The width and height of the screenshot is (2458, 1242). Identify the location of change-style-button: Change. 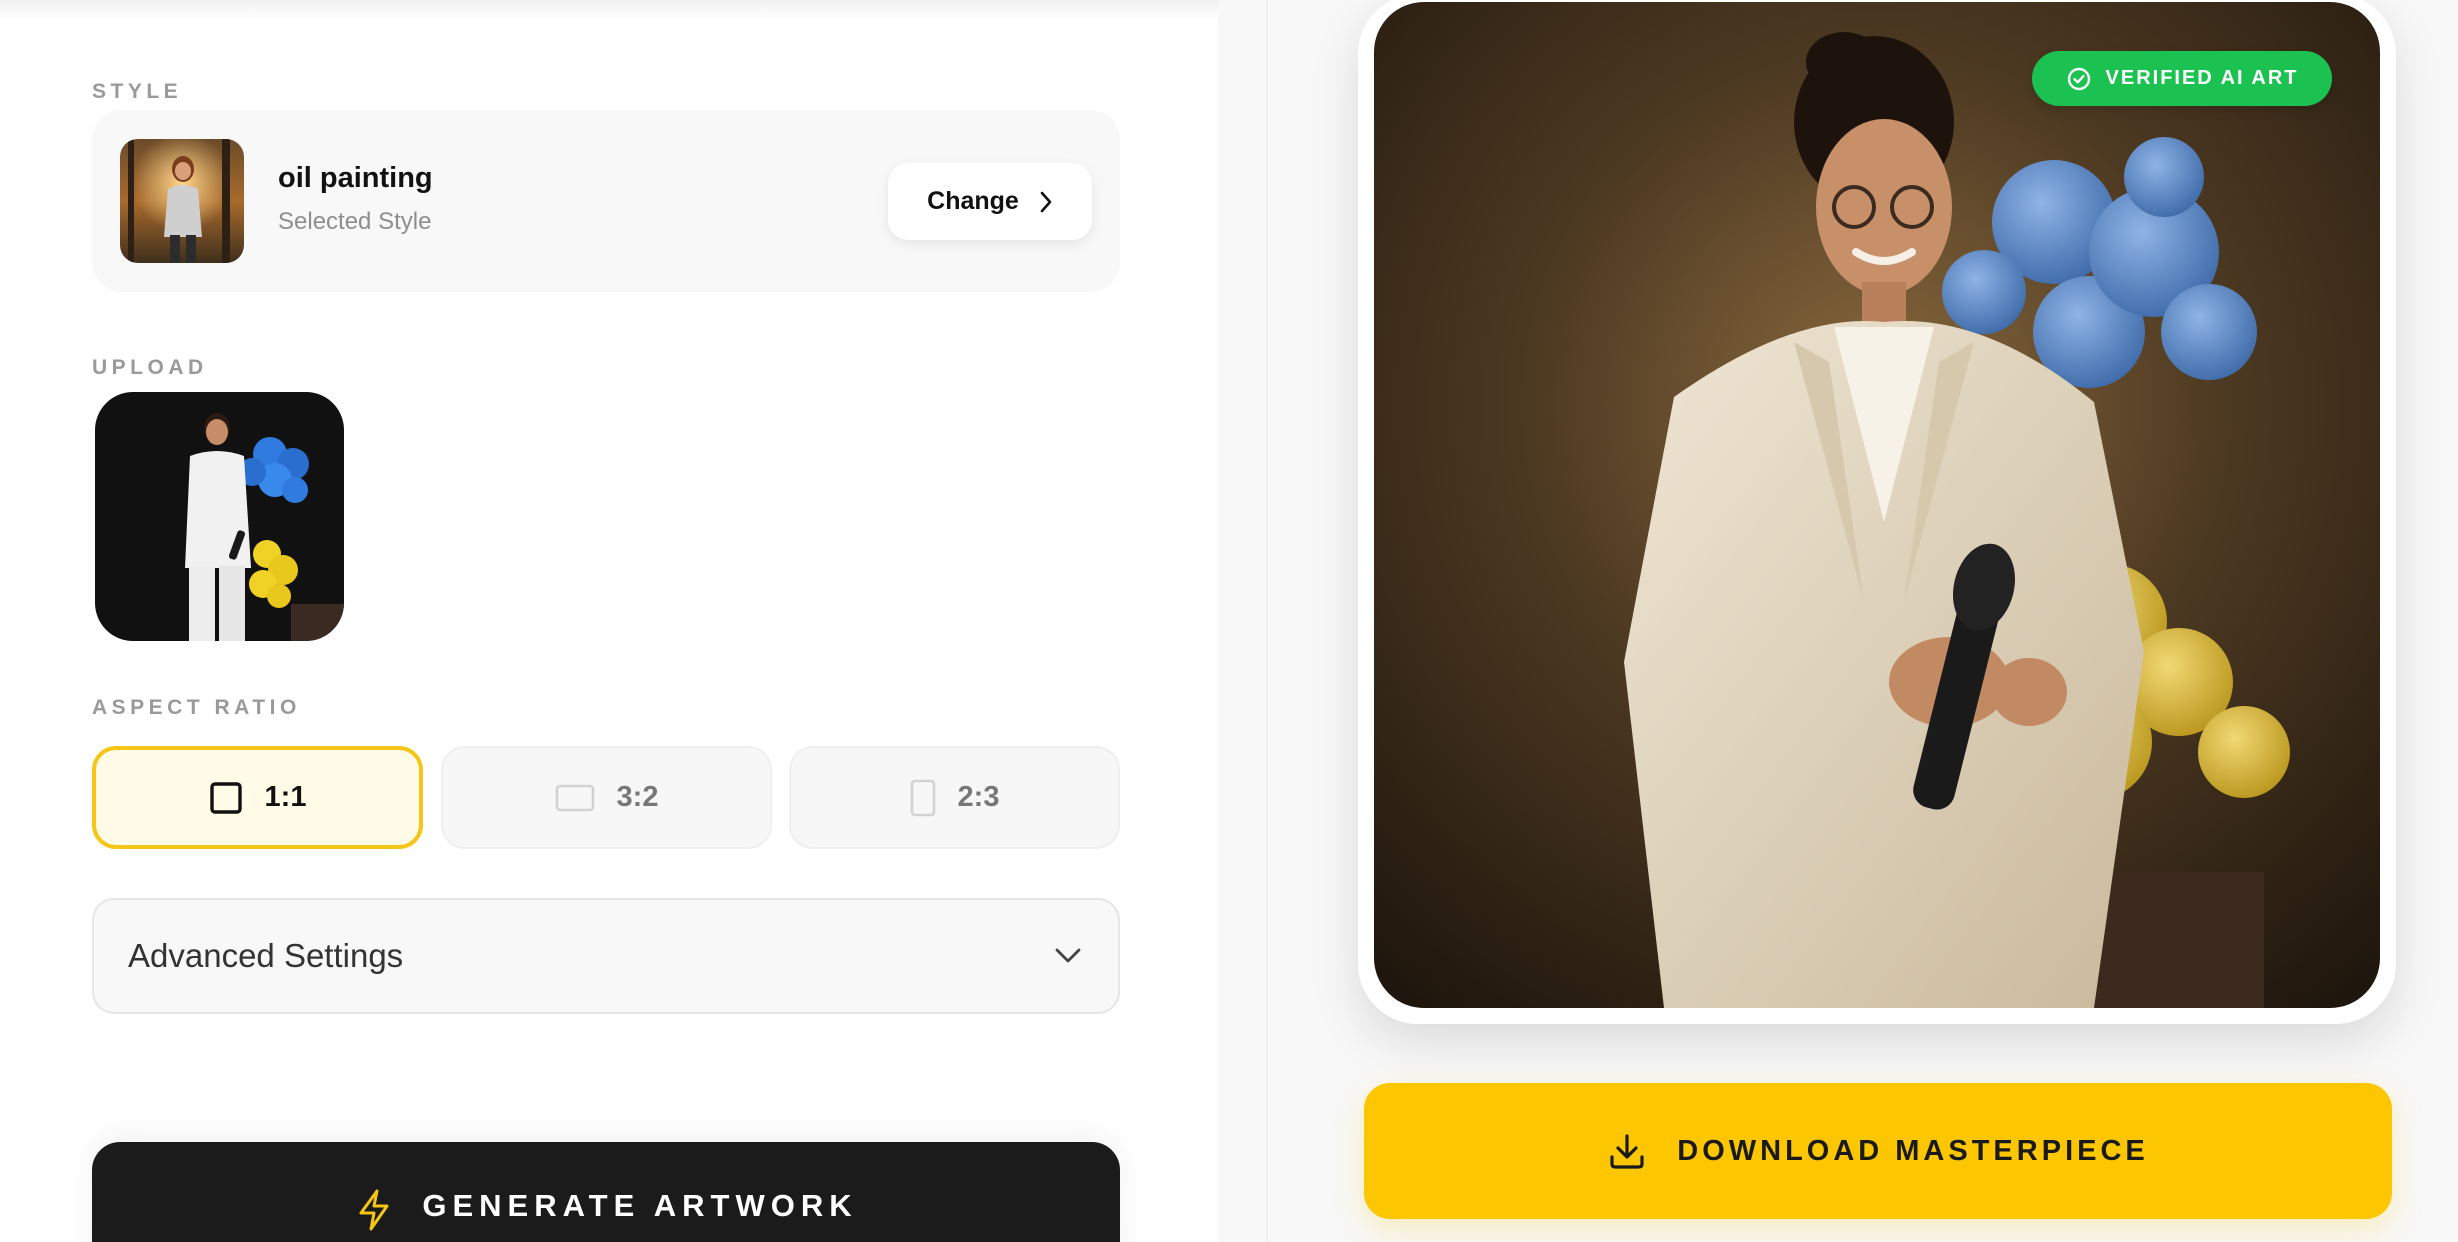
(990, 201).